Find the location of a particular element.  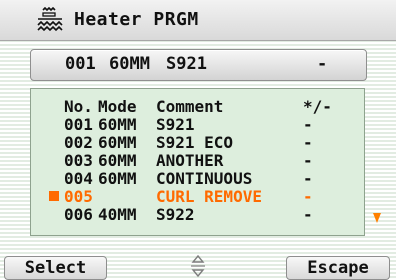

program-comment: CONTINUOUS is located at coordinates (204, 178).